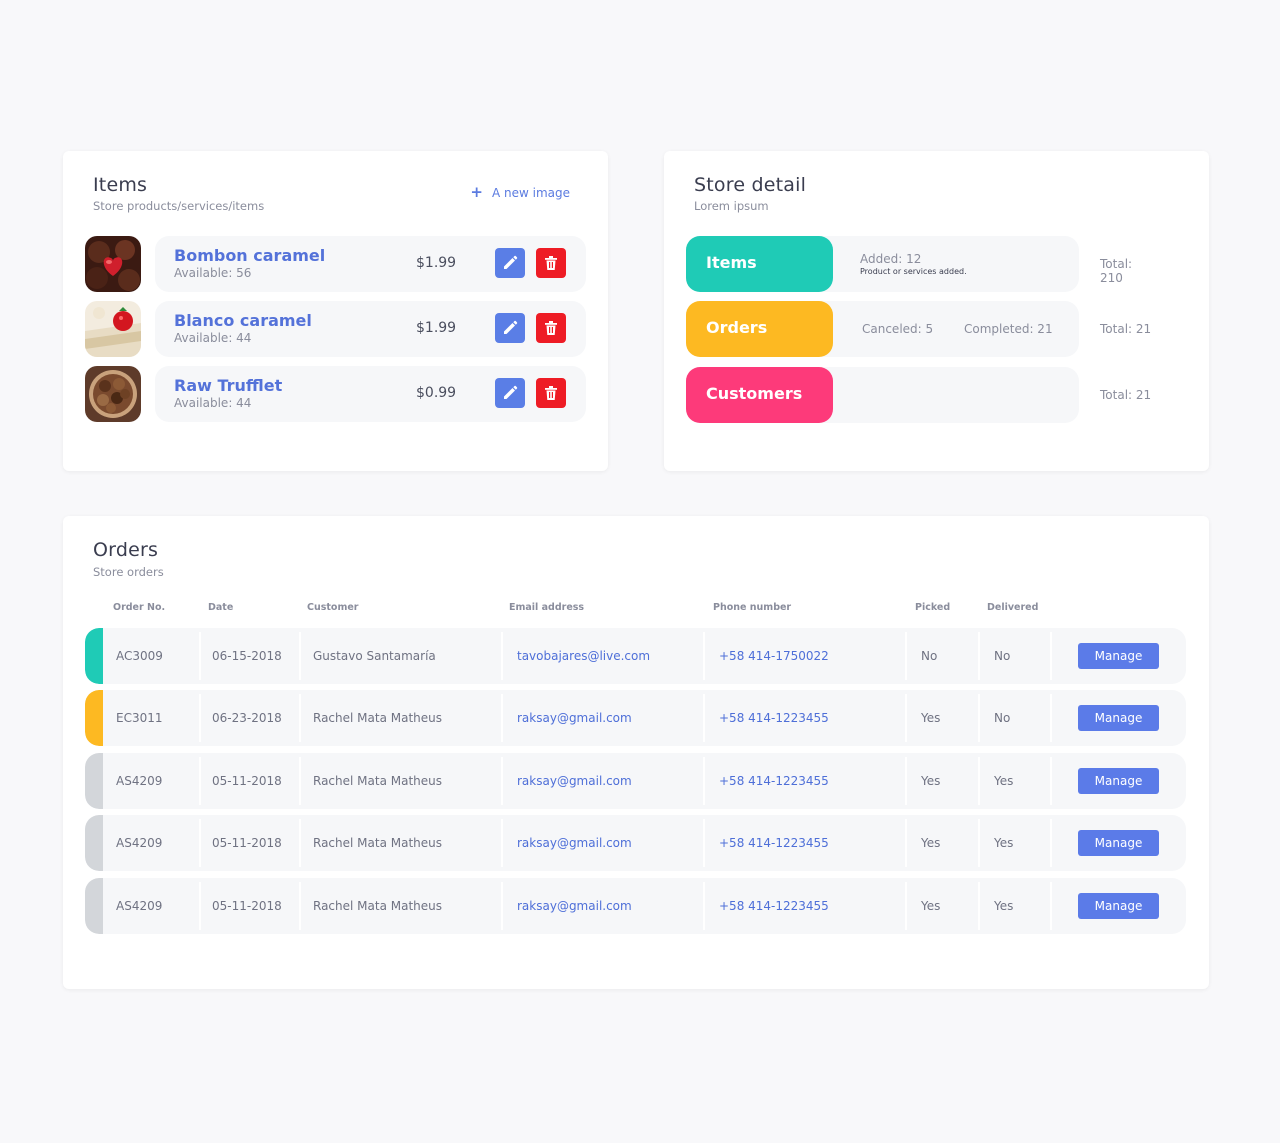 This screenshot has width=1280, height=1143. What do you see at coordinates (1116, 271) in the screenshot?
I see `stat-total: Total: 210` at bounding box center [1116, 271].